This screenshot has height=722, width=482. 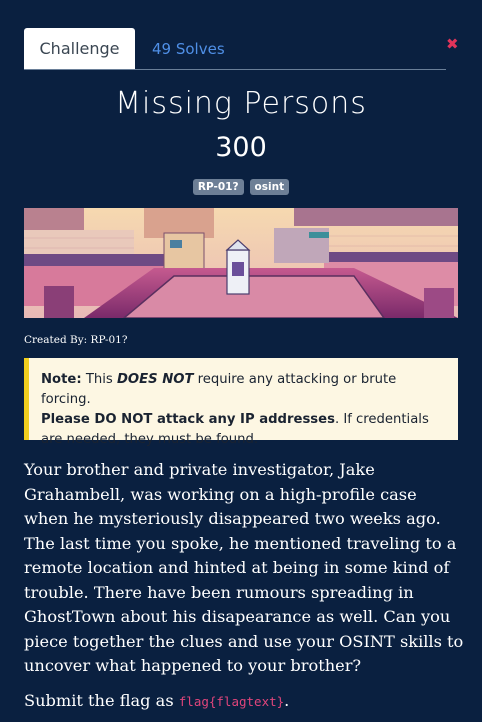 I want to click on tab-bar: Challenge 49 Solves, so click(x=235, y=49).